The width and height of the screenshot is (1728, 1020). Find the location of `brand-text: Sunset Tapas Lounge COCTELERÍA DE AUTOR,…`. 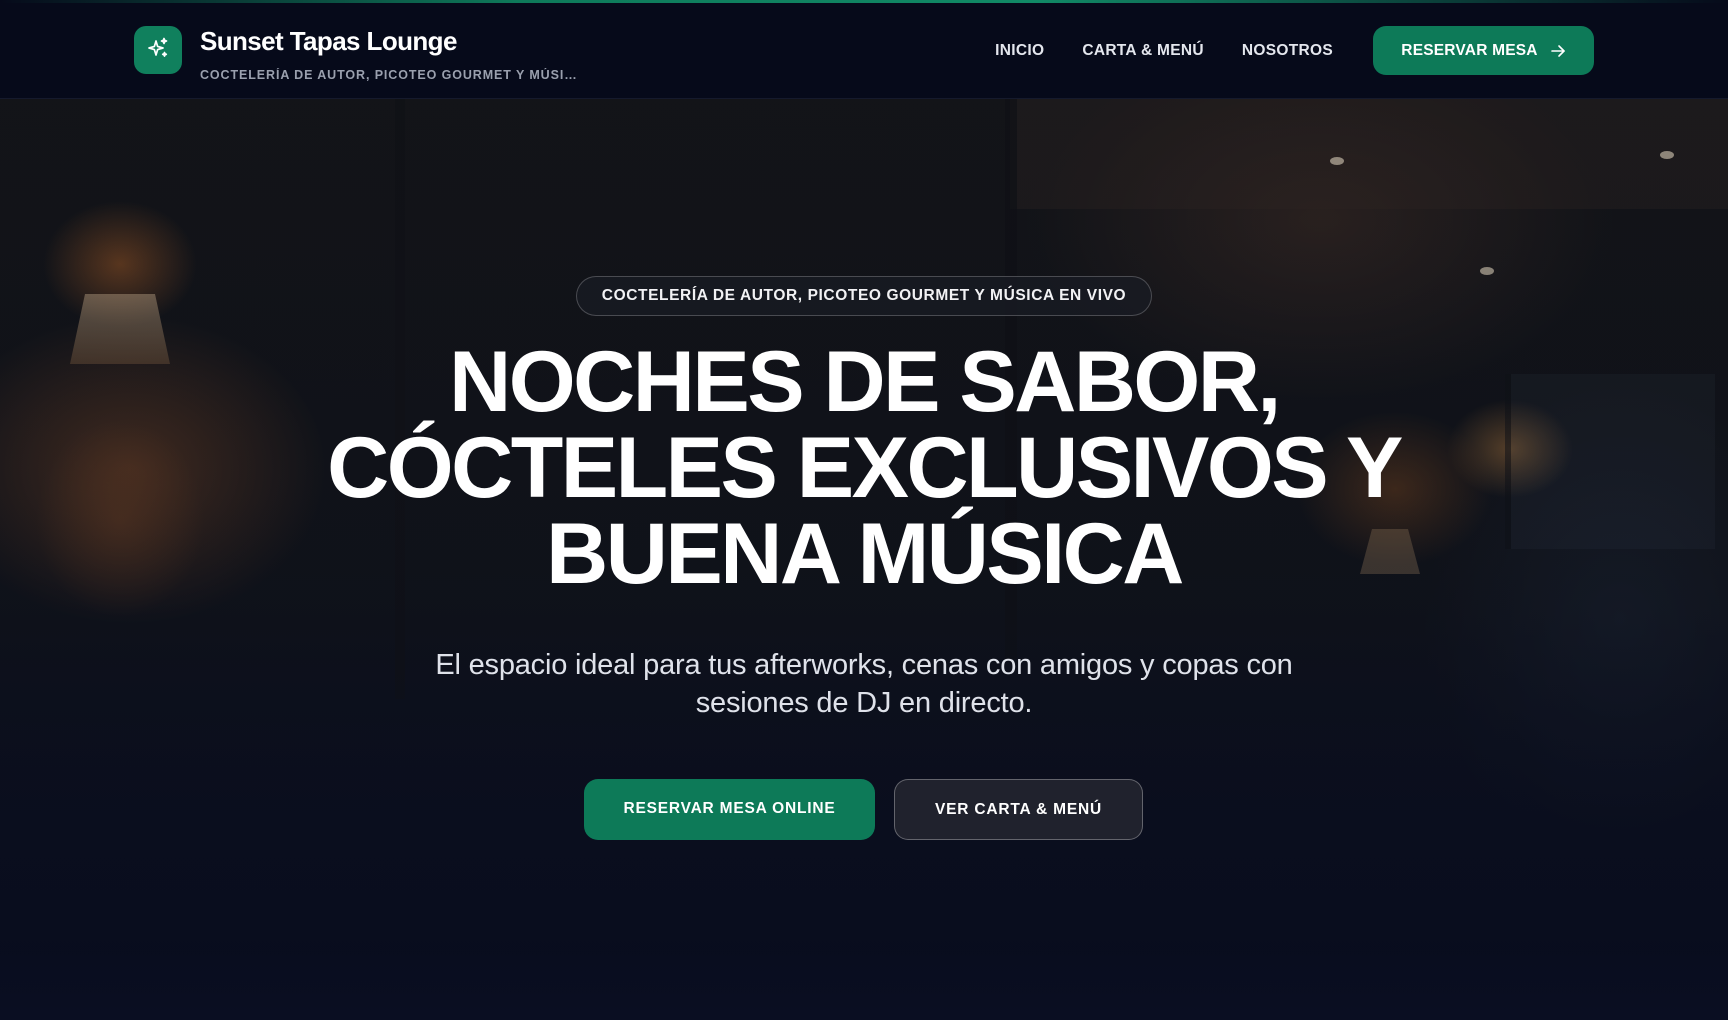

brand-text: Sunset Tapas Lounge COCTELERÍA DE AUTOR,… is located at coordinates (392, 54).